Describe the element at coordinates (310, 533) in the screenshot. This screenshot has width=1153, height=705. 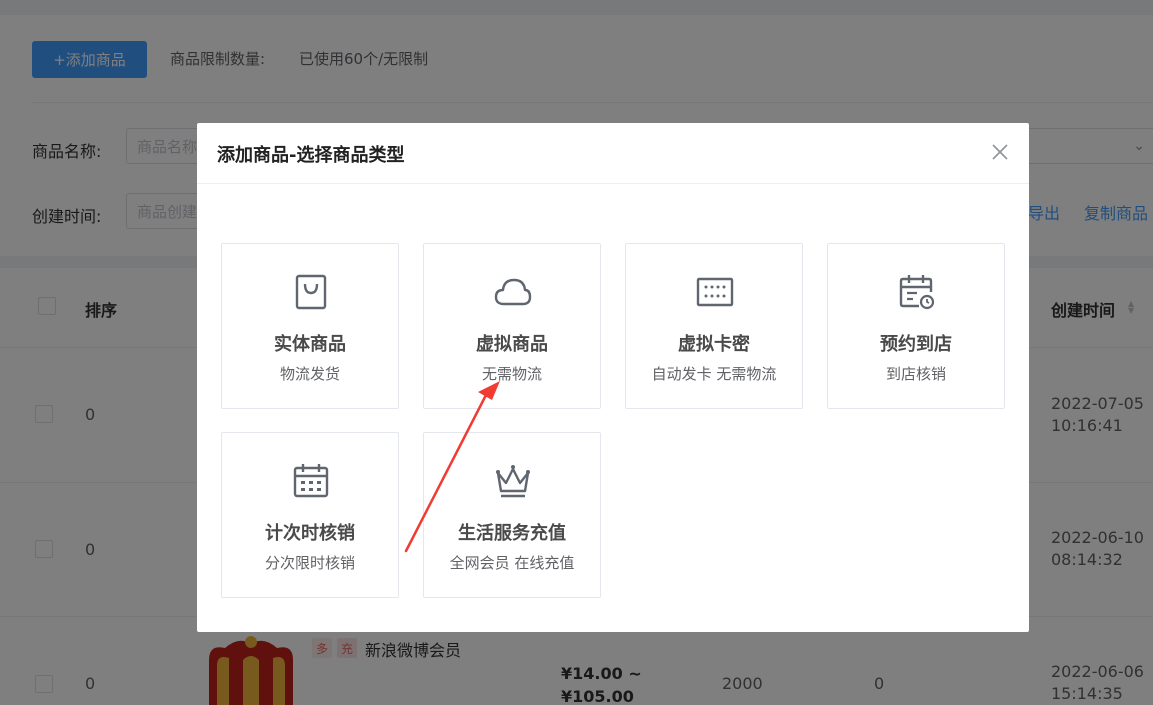
I see `type-name: 计次时核销` at that location.